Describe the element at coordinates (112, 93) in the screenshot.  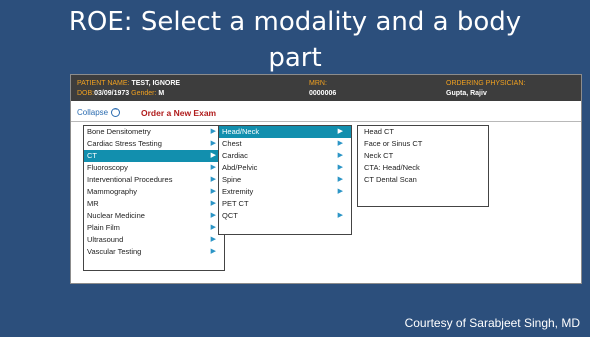
I see `patient-dob: 03/09/1973` at that location.